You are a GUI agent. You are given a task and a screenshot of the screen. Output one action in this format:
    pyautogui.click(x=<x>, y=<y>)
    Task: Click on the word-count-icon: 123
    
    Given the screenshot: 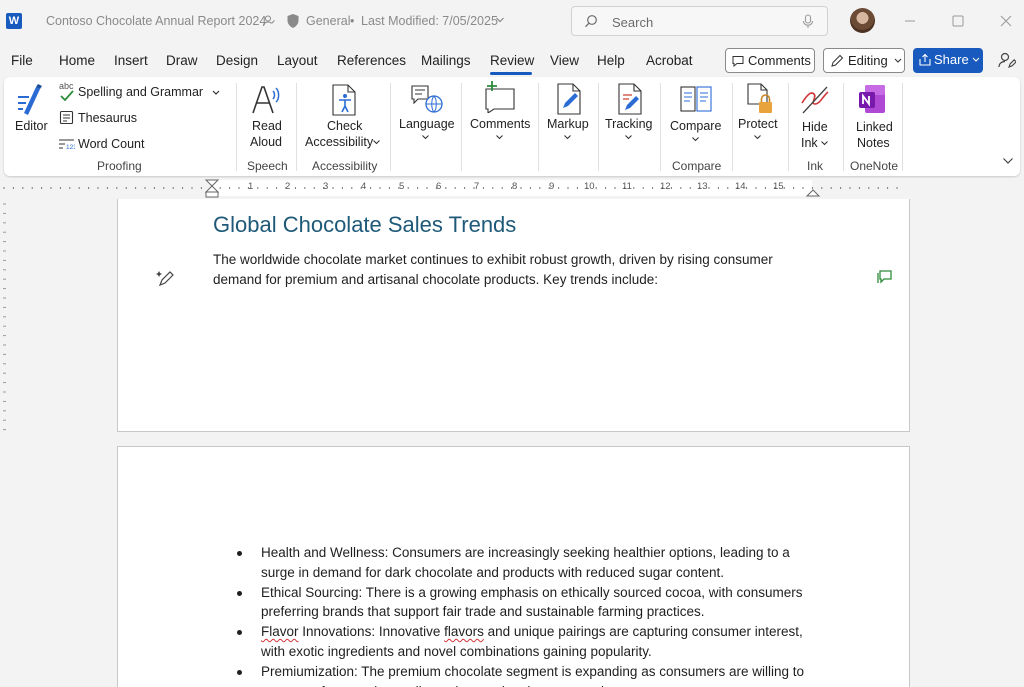 What is the action you would take?
    pyautogui.click(x=67, y=144)
    